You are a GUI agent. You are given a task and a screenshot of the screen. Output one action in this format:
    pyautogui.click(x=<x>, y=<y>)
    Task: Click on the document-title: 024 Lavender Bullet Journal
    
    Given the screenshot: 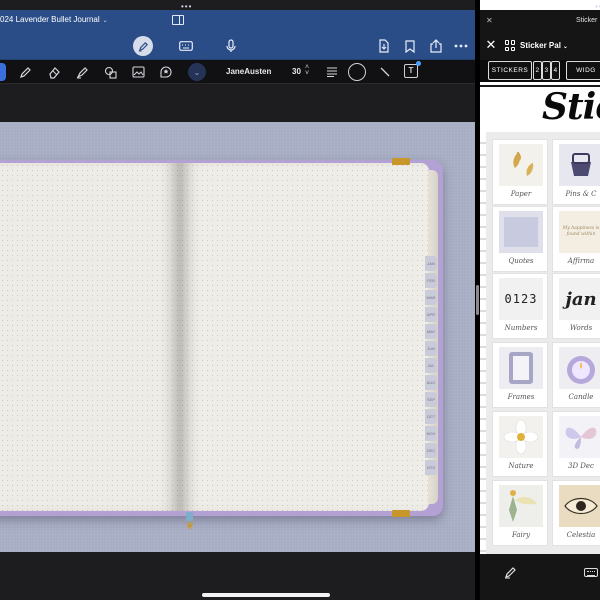 What is the action you would take?
    pyautogui.click(x=50, y=19)
    